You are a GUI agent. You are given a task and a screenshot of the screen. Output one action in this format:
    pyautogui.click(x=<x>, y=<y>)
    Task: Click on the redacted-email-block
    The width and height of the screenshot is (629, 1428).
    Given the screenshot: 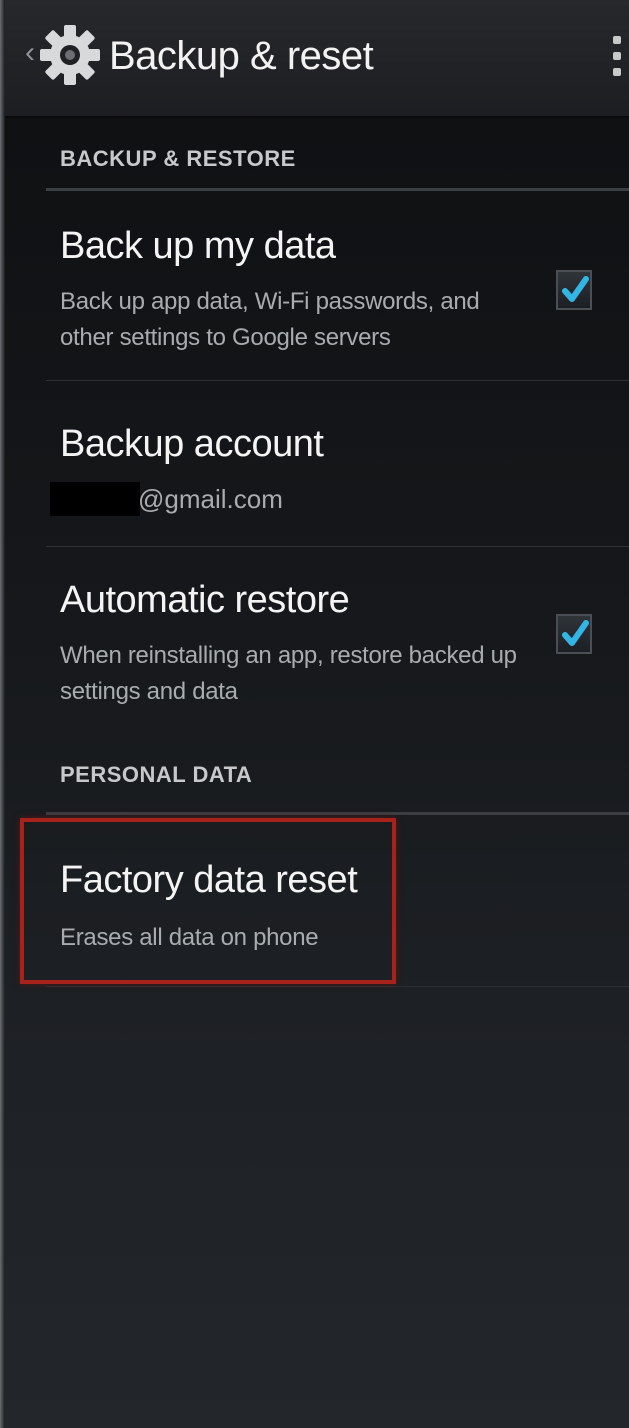 What is the action you would take?
    pyautogui.click(x=95, y=499)
    